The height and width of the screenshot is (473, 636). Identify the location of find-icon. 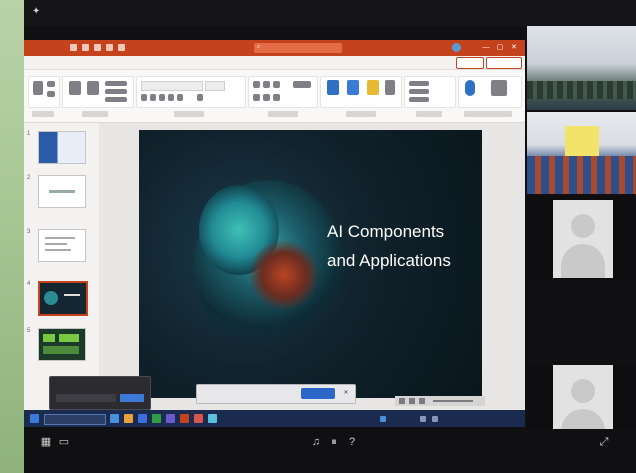
(419, 83).